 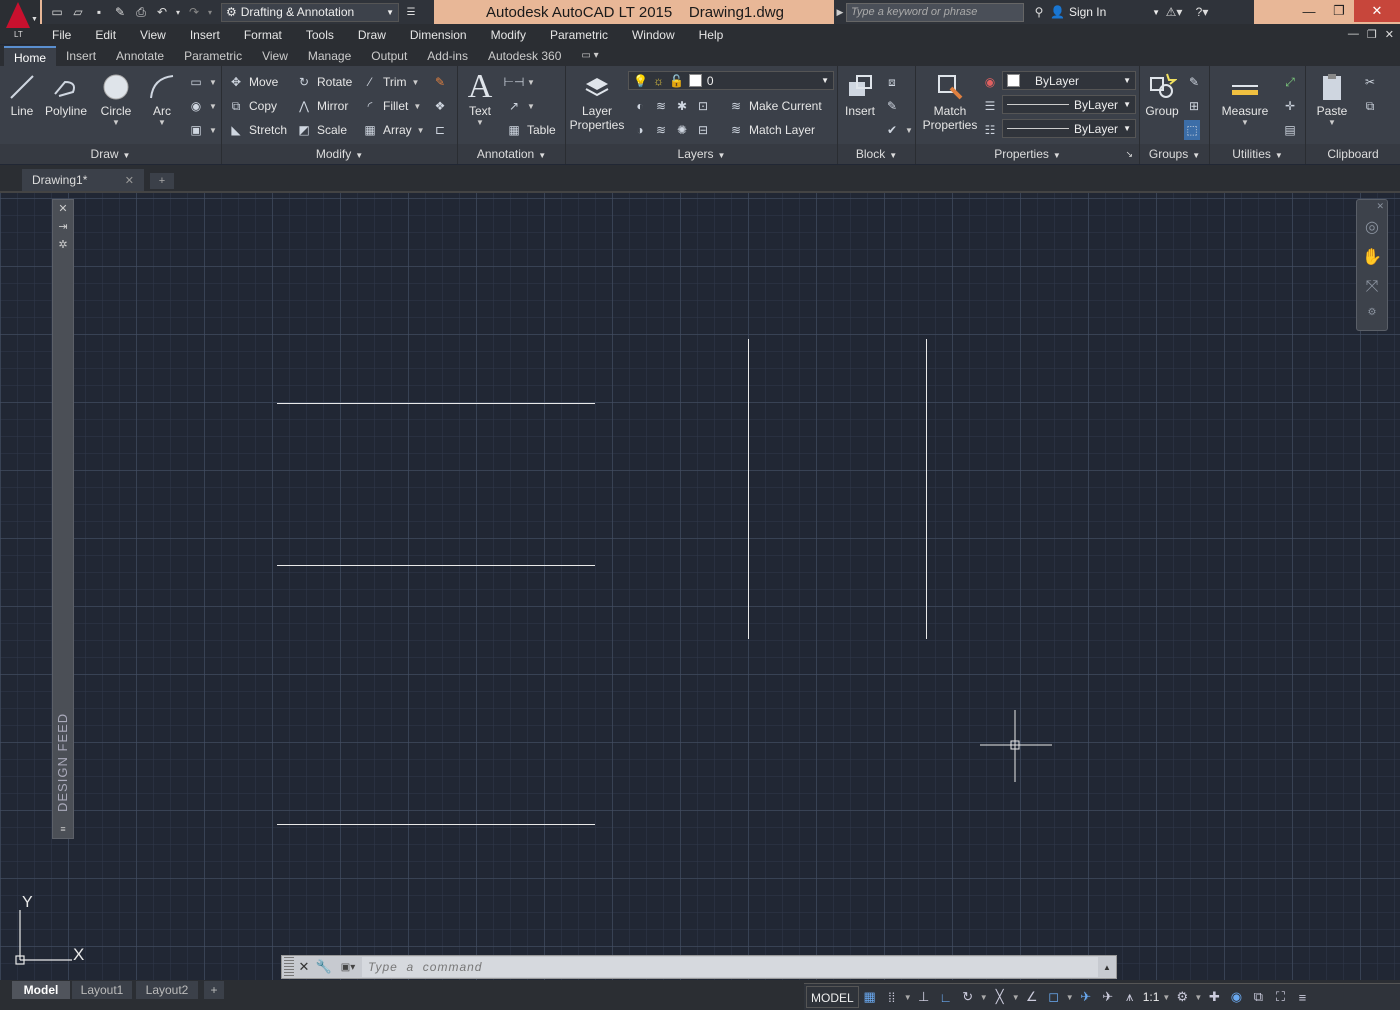 What do you see at coordinates (1290, 82) in the screenshot?
I see `quick-select-button: ⤢` at bounding box center [1290, 82].